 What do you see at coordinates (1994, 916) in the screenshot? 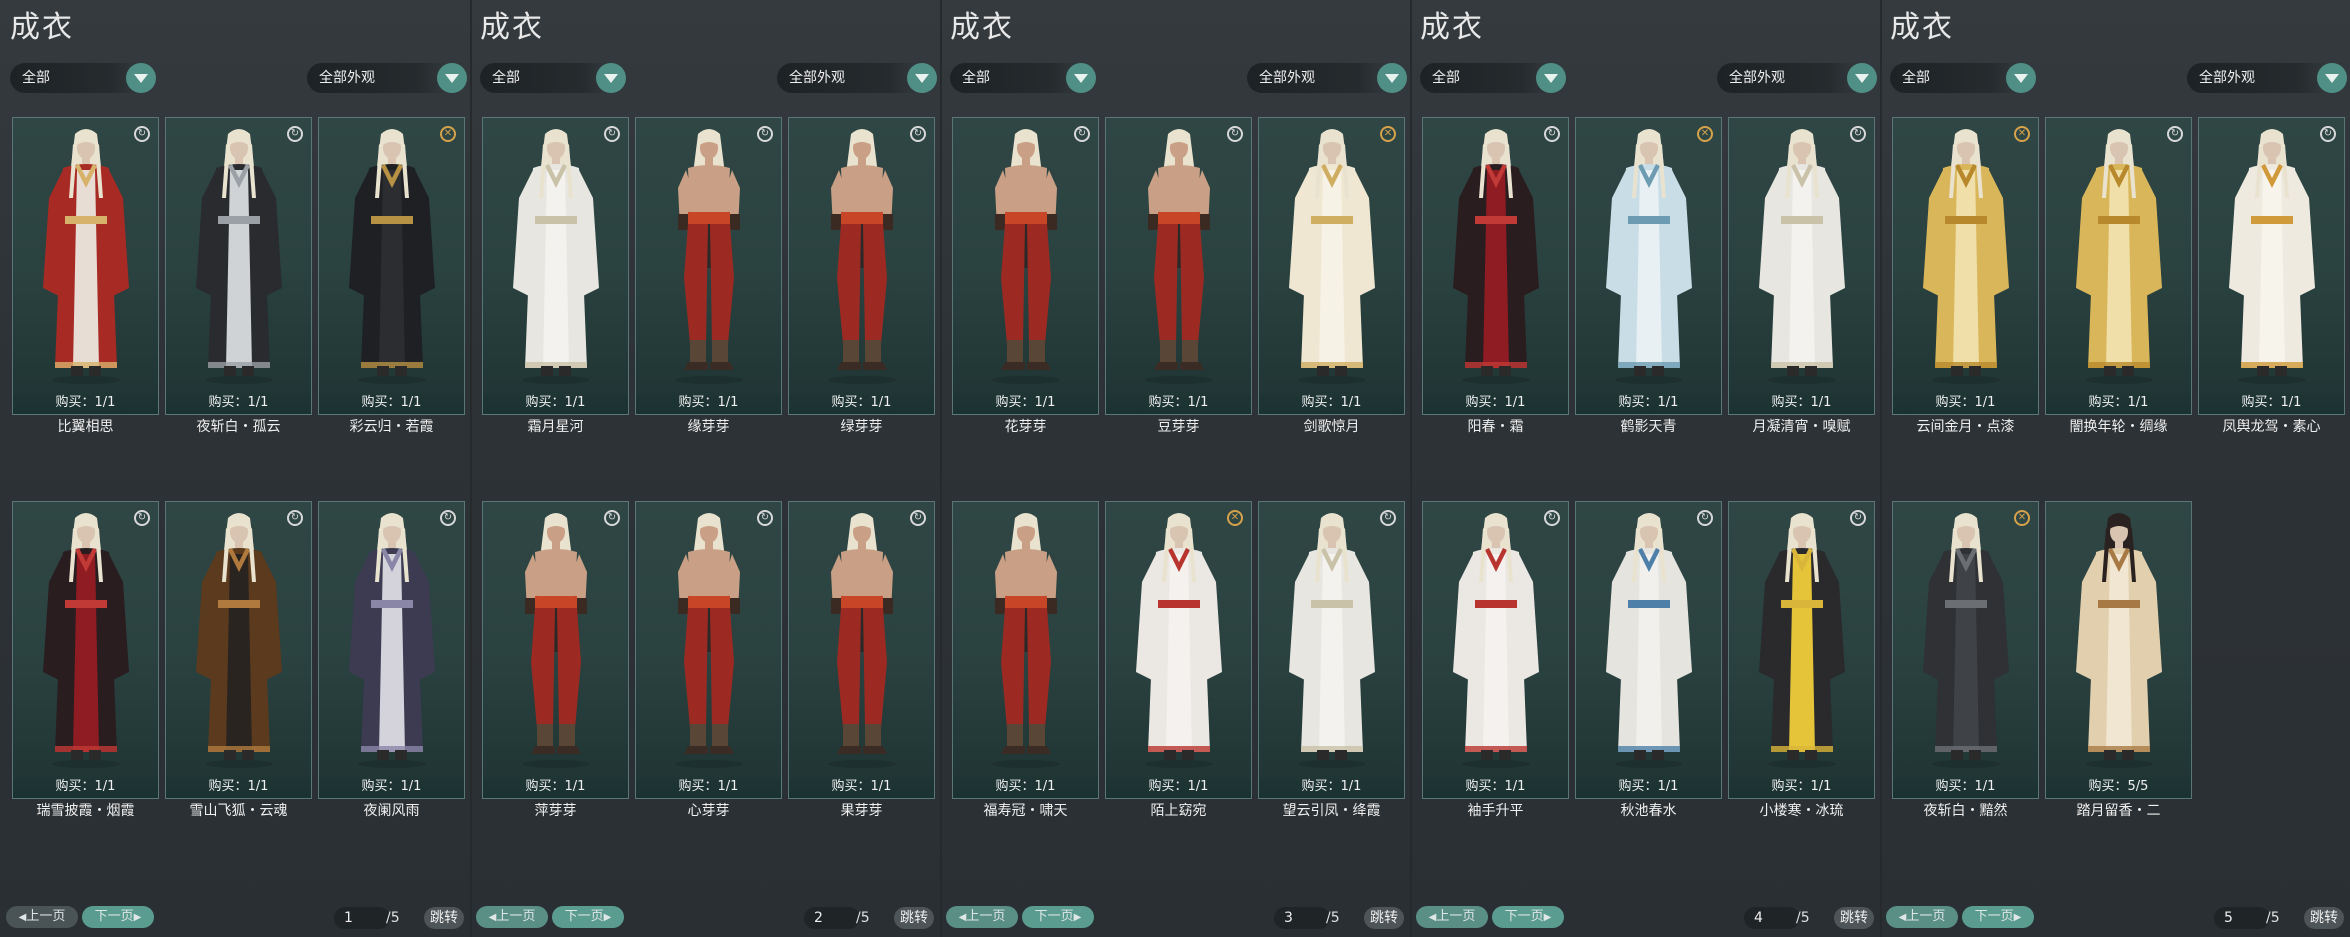
I see `next-page-label: 下一页` at bounding box center [1994, 916].